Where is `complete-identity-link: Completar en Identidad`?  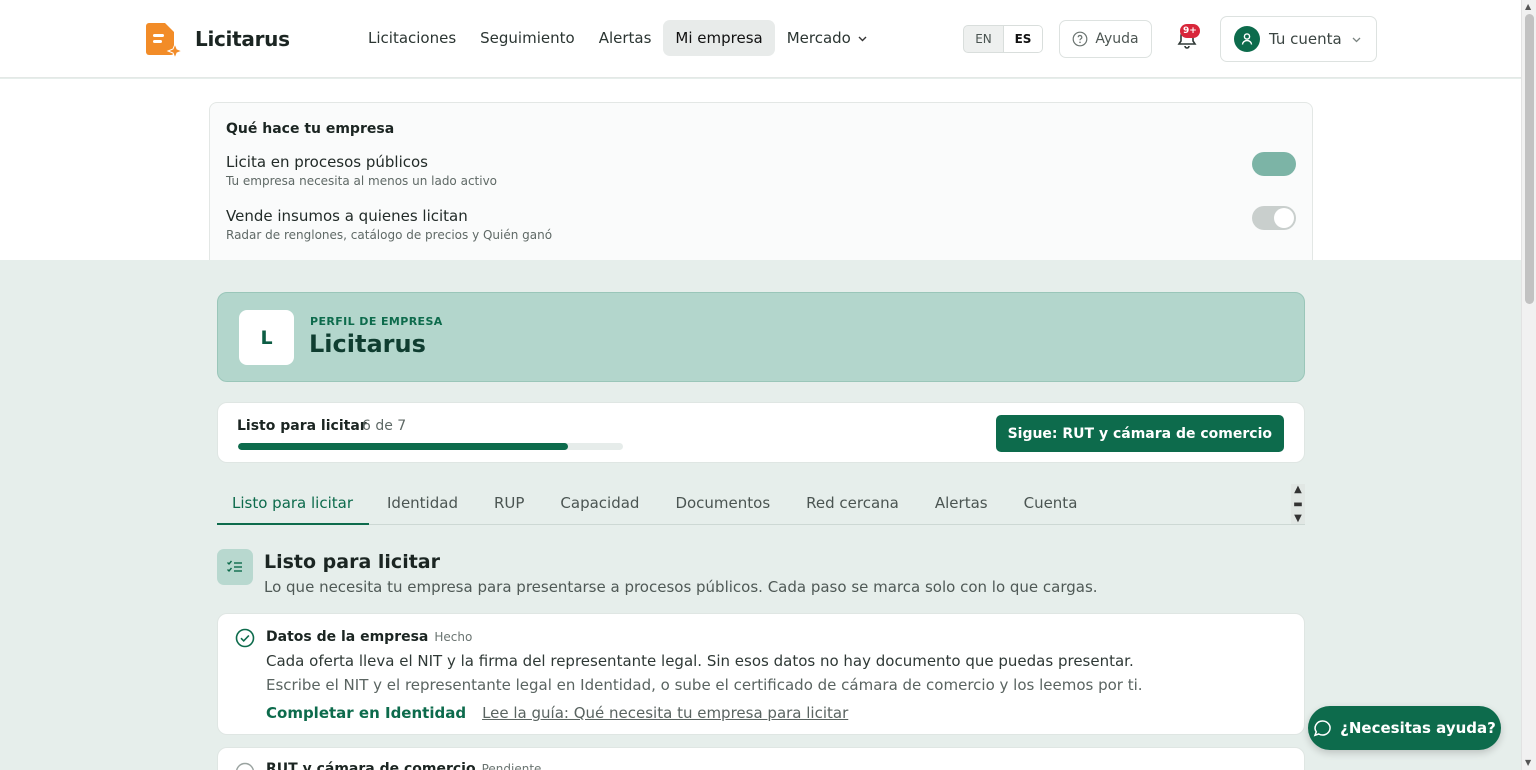 complete-identity-link: Completar en Identidad is located at coordinates (366, 713).